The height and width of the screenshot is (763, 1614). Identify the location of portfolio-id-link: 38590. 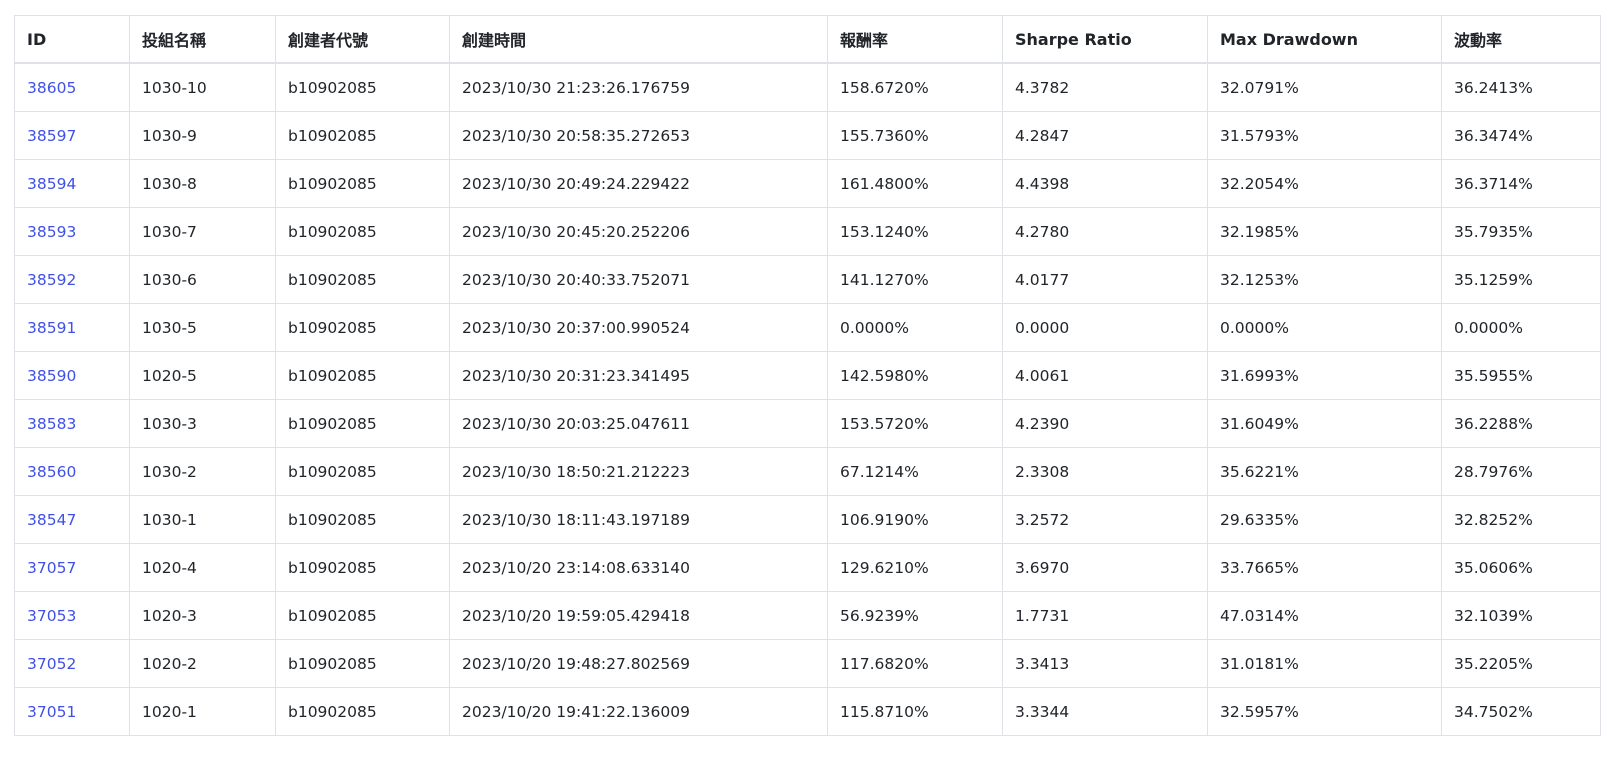
(51, 376).